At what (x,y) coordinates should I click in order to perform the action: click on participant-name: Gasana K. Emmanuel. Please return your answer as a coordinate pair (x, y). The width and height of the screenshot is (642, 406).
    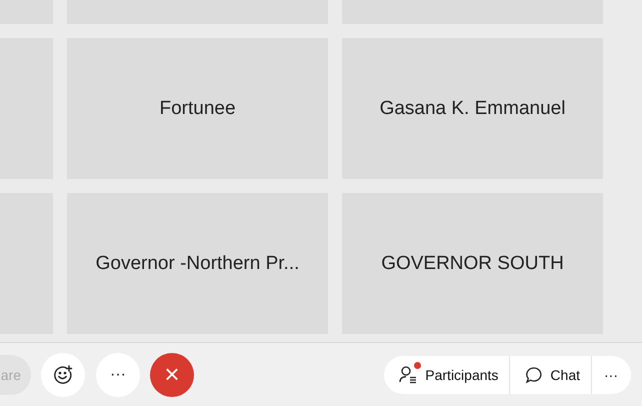
    Looking at the image, I should click on (473, 109).